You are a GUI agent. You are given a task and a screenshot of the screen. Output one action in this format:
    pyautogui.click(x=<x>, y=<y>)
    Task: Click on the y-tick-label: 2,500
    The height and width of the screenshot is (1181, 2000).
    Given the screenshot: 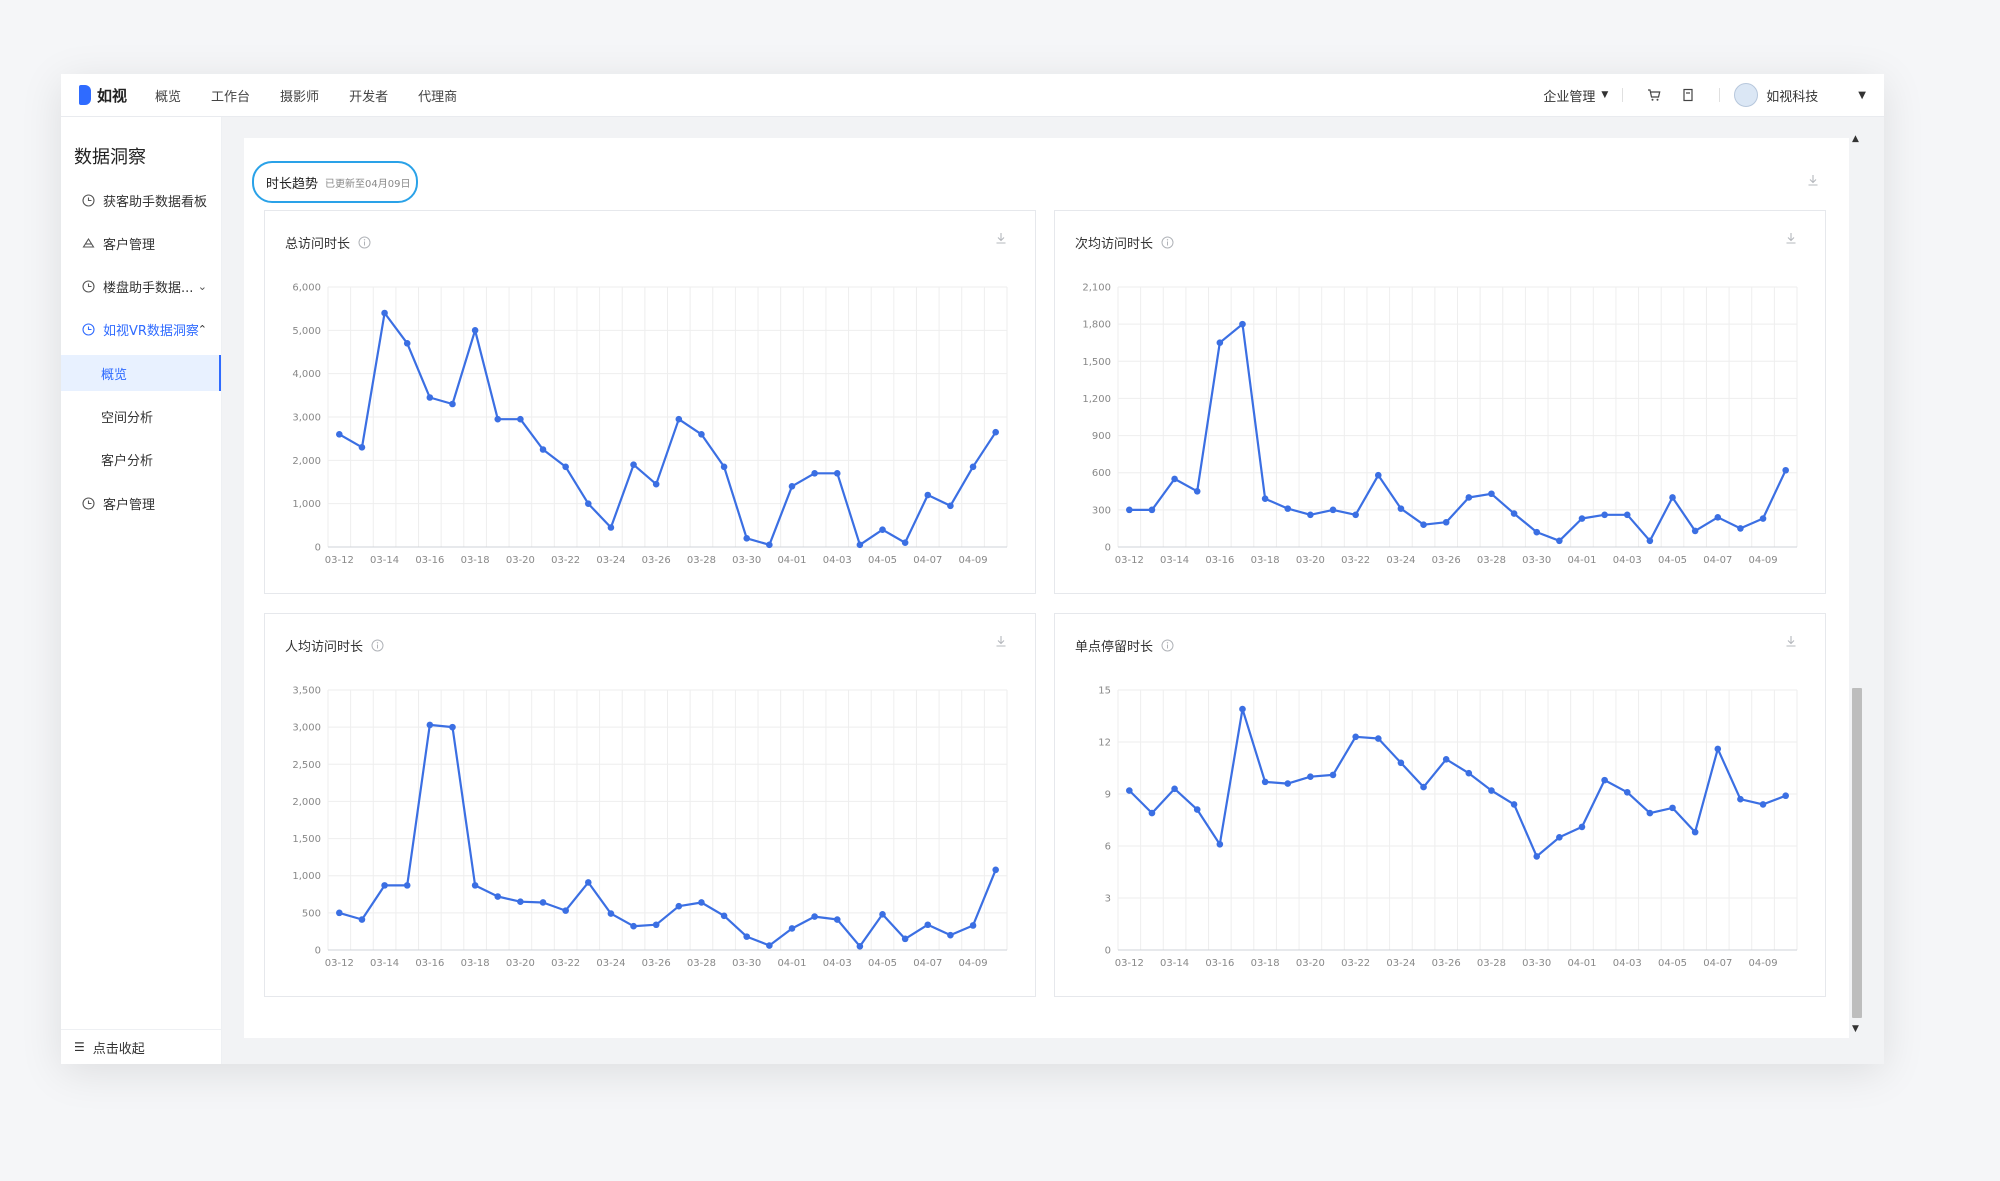 What is the action you would take?
    pyautogui.click(x=306, y=765)
    